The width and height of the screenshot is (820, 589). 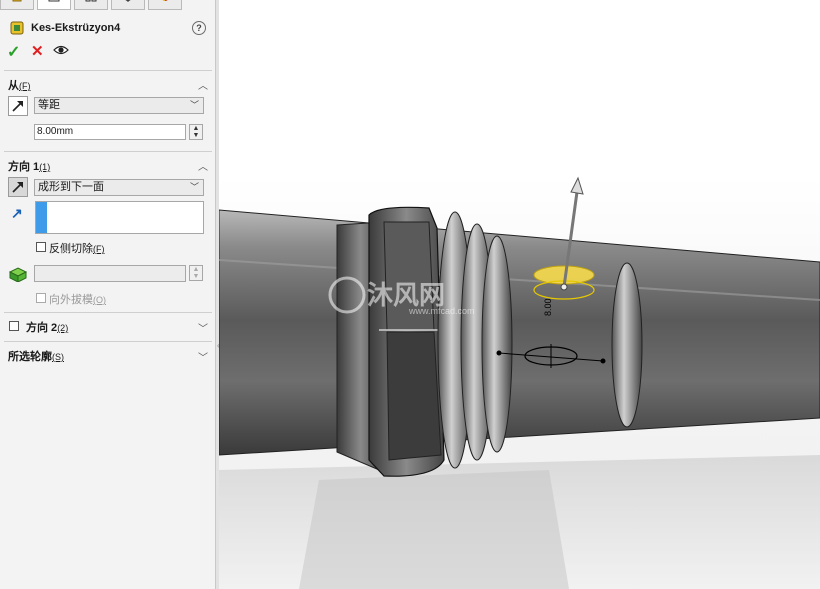 What do you see at coordinates (37, 51) in the screenshot?
I see `cancel-button: ✕` at bounding box center [37, 51].